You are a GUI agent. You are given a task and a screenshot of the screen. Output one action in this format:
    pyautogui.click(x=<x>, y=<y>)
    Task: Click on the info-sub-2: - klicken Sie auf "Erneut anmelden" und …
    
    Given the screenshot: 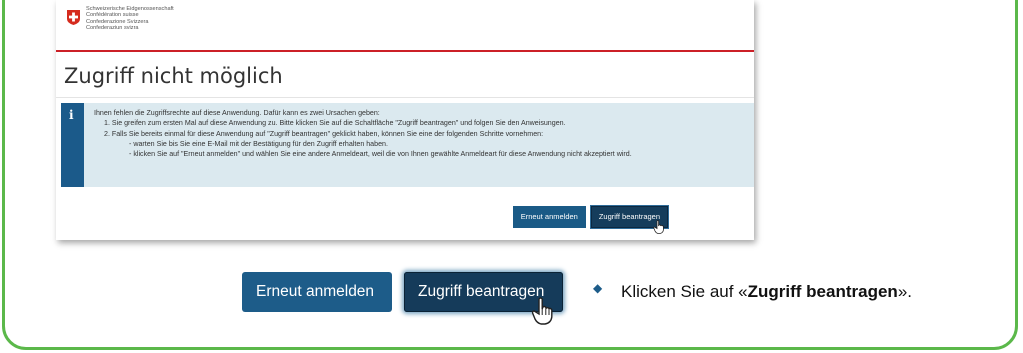 What is the action you would take?
    pyautogui.click(x=380, y=154)
    